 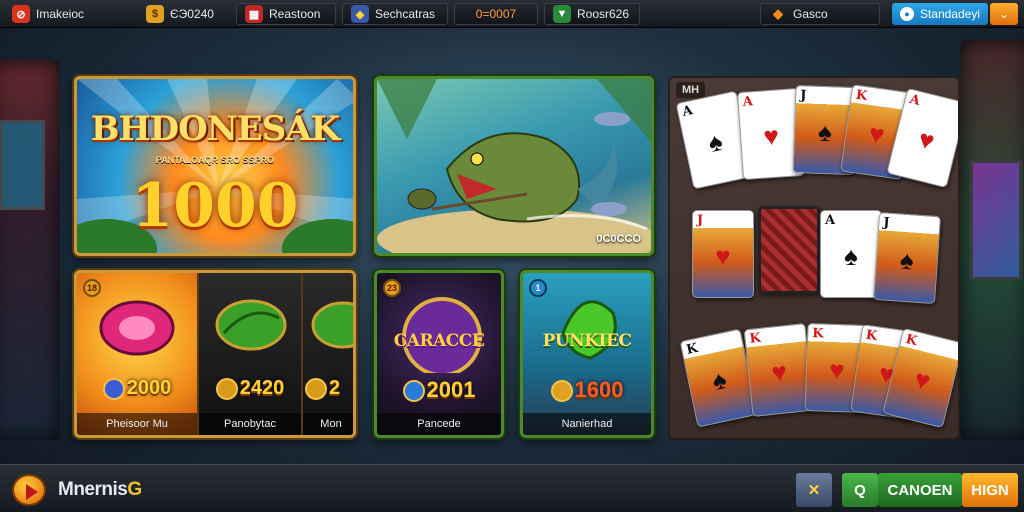 I want to click on jackpot-title: BHDONESÁK, so click(x=215, y=129).